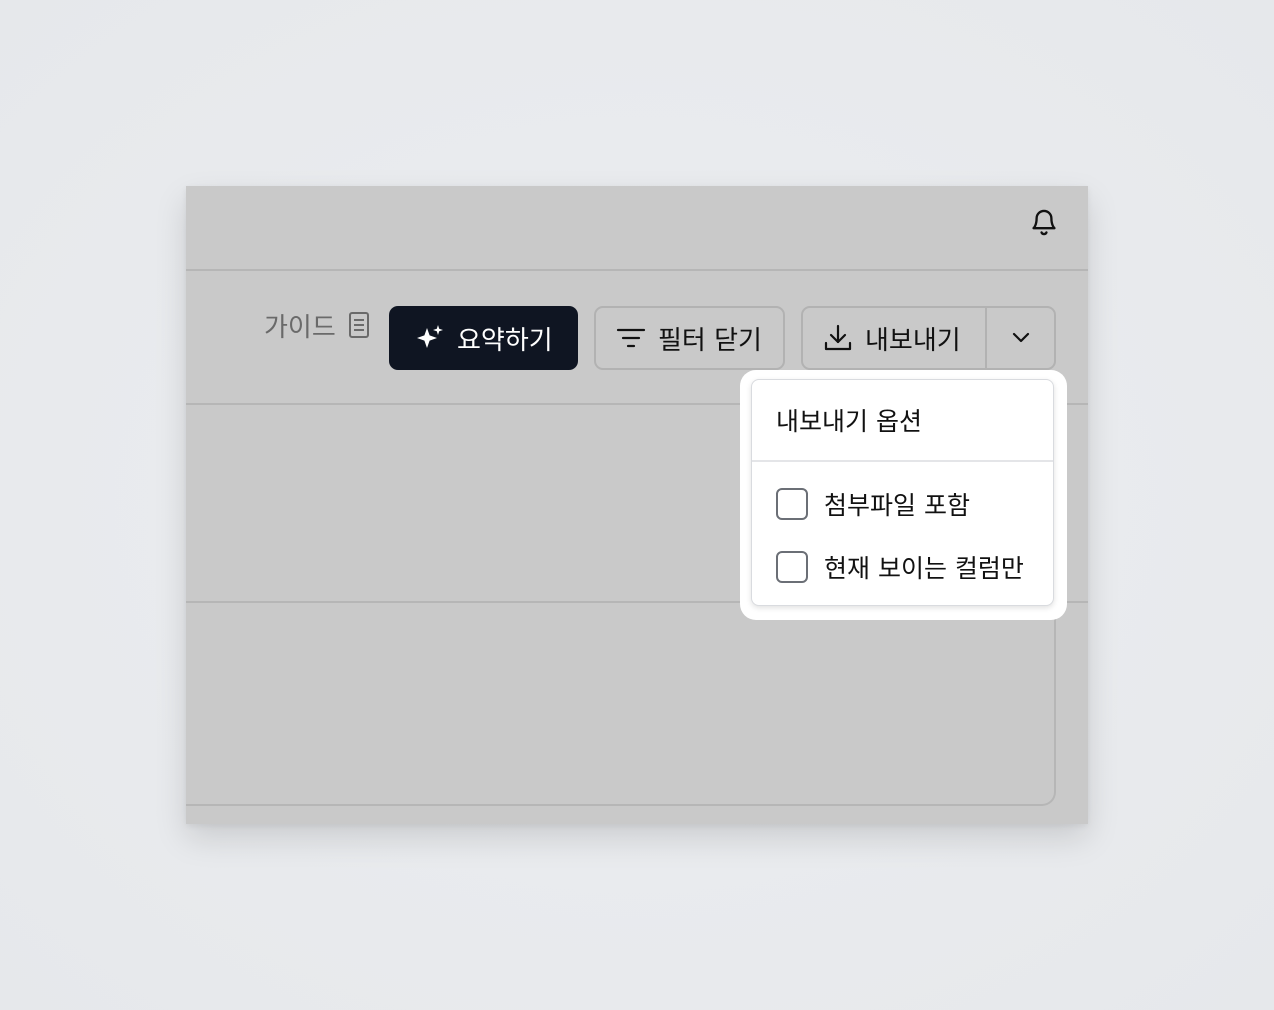 The height and width of the screenshot is (1010, 1274). Describe the element at coordinates (631, 338) in the screenshot. I see `filter-lines-icon` at that location.